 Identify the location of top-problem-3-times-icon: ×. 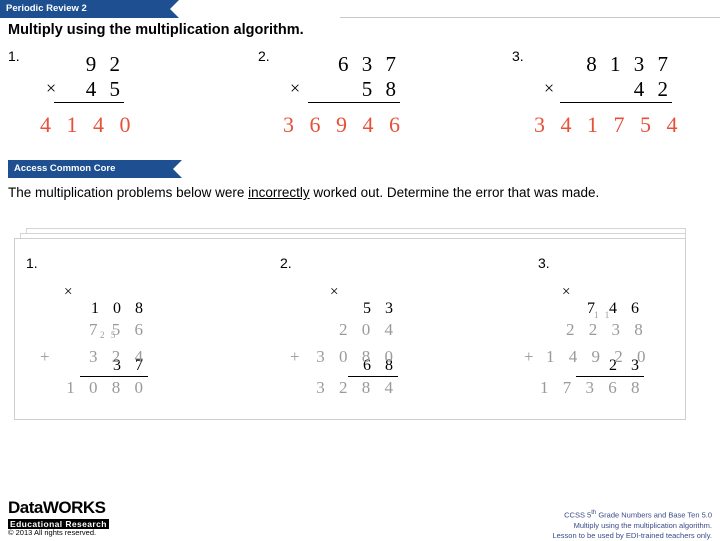
(549, 88).